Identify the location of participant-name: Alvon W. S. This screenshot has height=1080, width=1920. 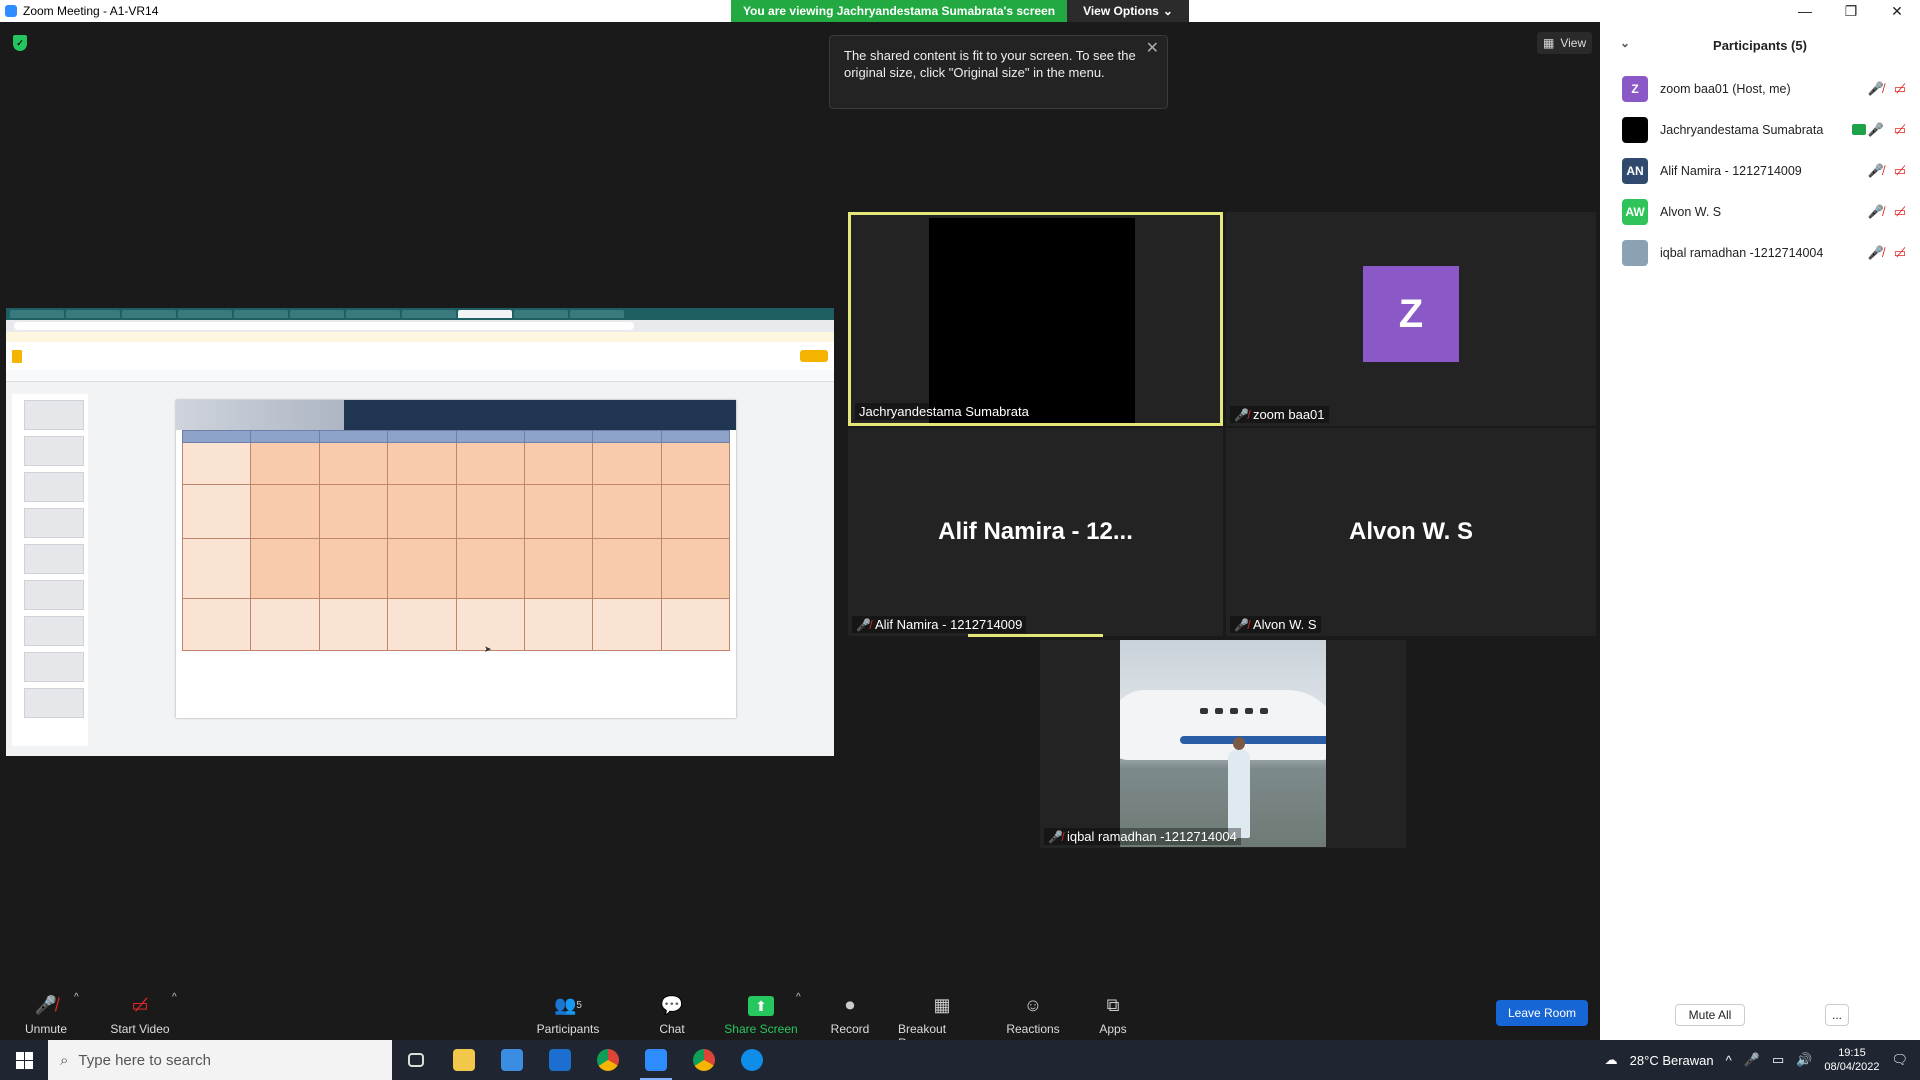
(1691, 211).